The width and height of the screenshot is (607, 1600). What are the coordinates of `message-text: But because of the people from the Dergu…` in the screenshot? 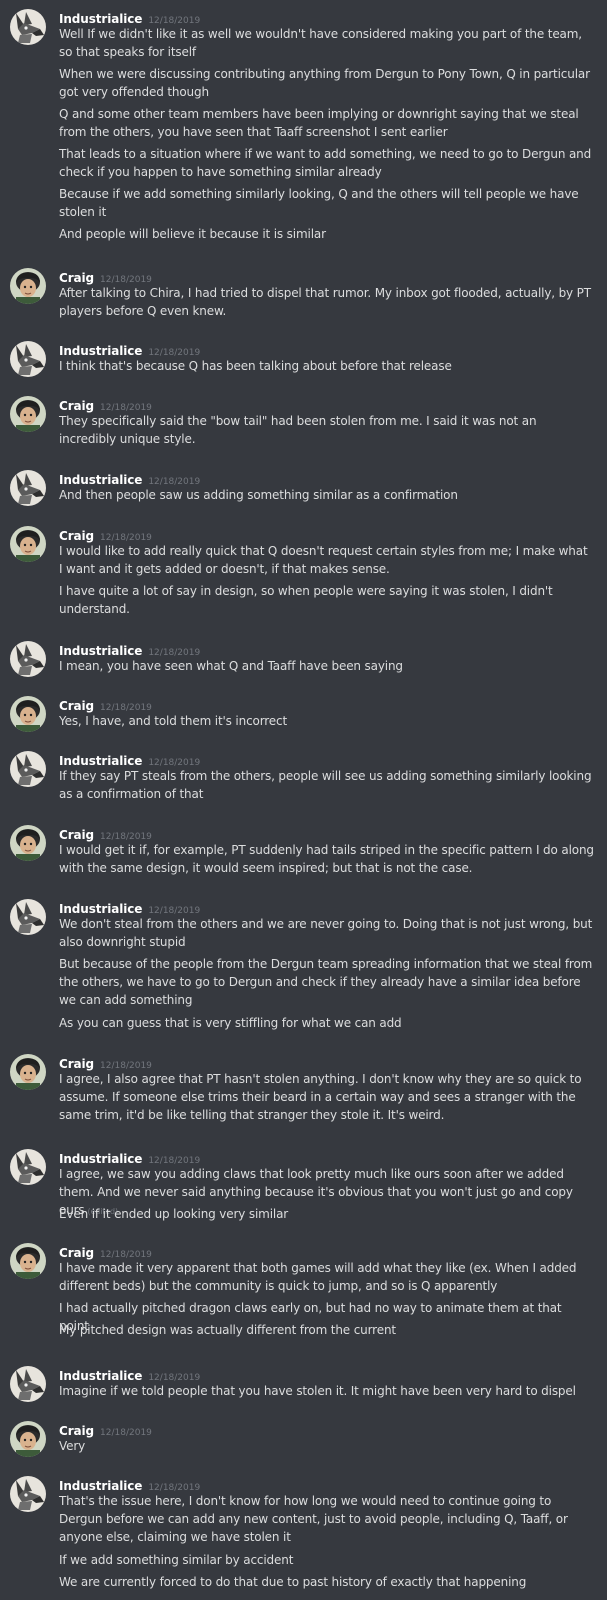 It's located at (326, 982).